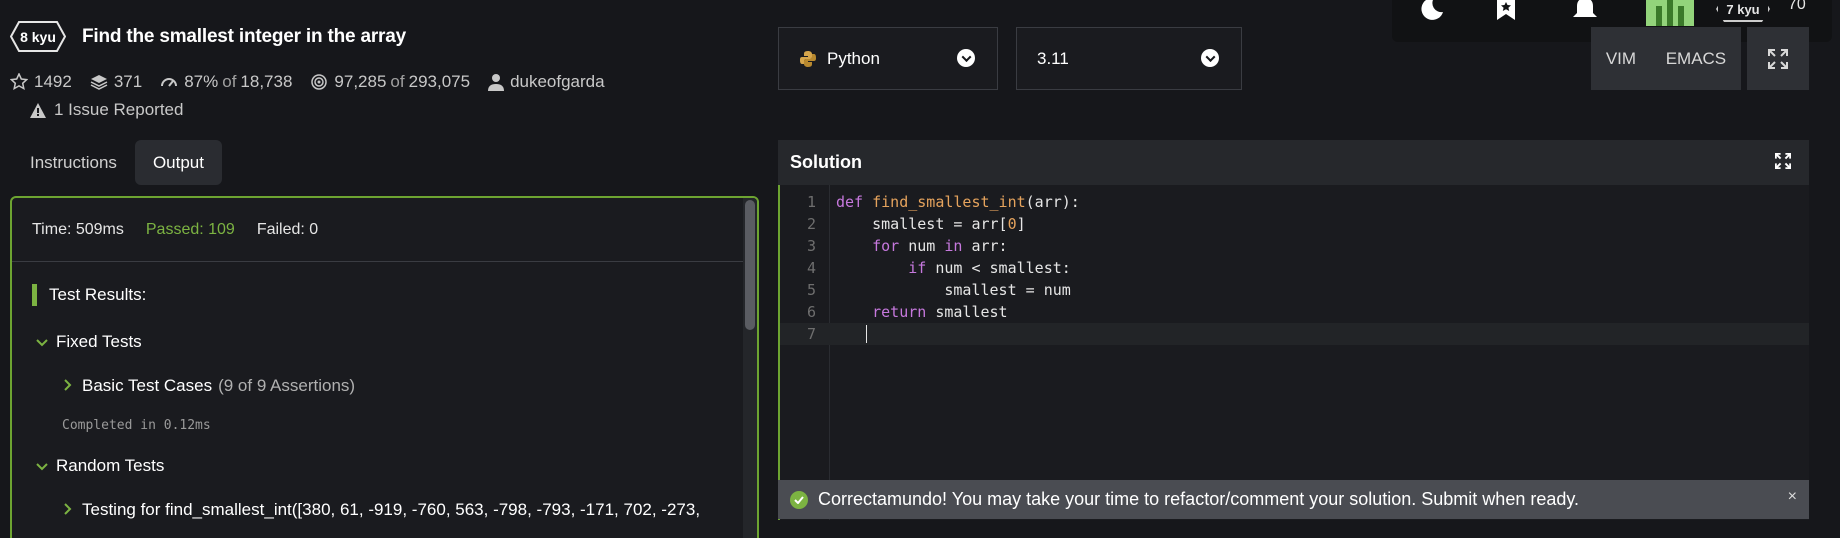 Image resolution: width=1840 pixels, height=538 pixels. I want to click on code-line: 2 smallest = arr[0], so click(916, 224).